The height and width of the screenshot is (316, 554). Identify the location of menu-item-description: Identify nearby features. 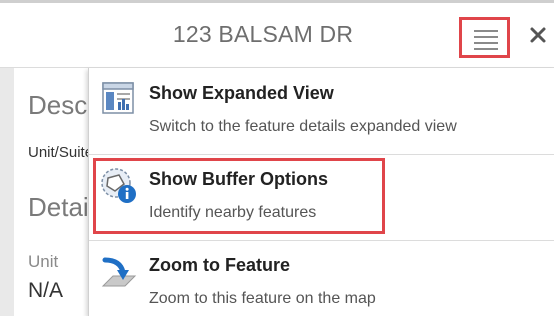
(233, 212).